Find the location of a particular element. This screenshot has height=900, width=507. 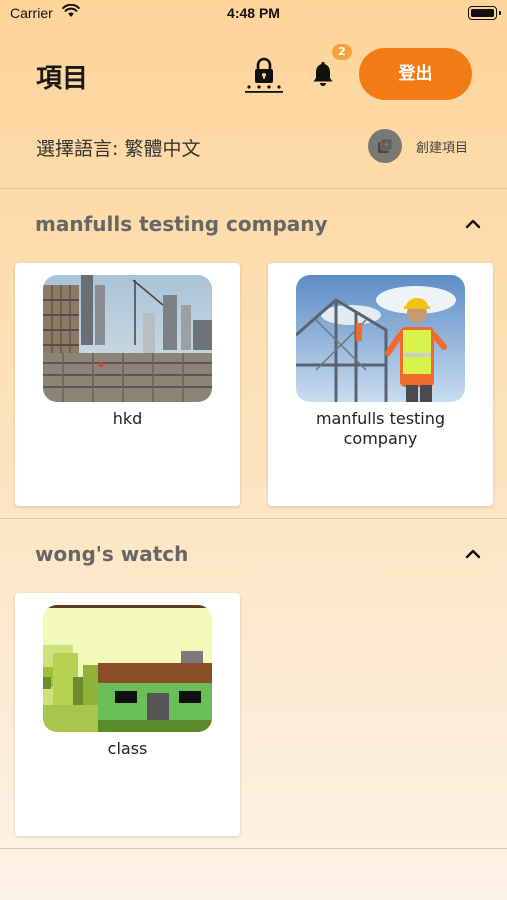

project-card: manfulls testing company is located at coordinates (380, 384).